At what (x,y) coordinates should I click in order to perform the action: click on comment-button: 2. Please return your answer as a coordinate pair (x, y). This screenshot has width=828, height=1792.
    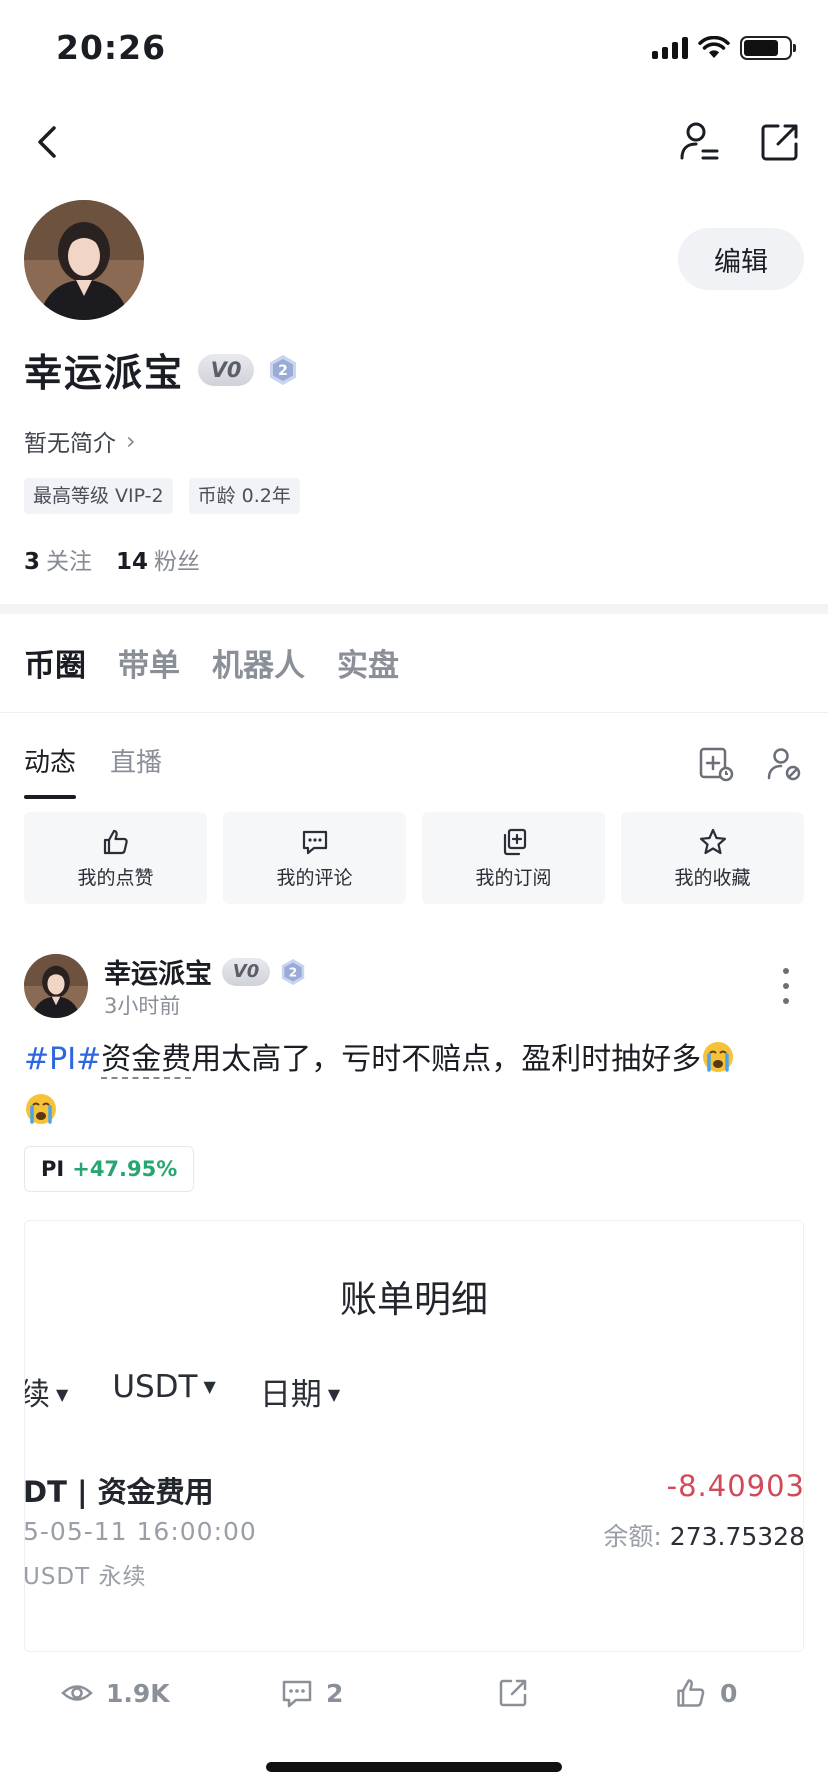
    Looking at the image, I should click on (311, 1693).